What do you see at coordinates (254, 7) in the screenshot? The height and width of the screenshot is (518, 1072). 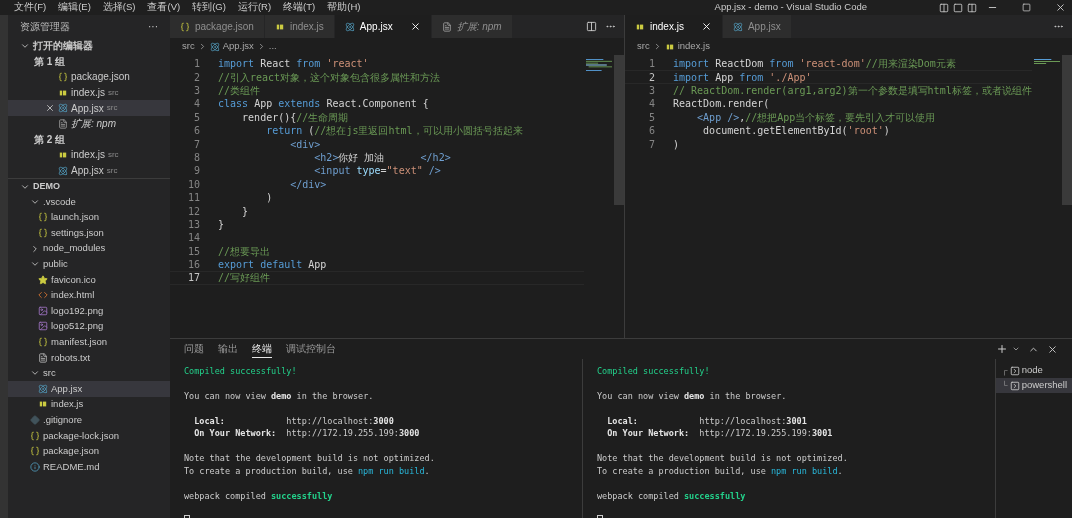 I see `menu-item: 运行(R)` at bounding box center [254, 7].